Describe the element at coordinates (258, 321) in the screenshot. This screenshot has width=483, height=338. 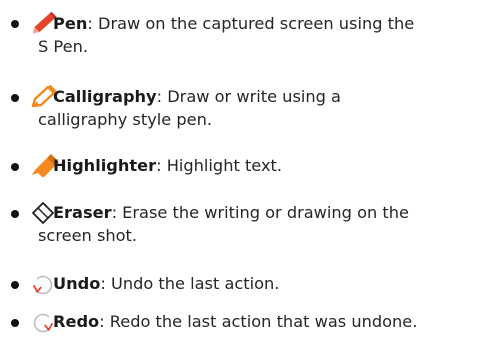
I see `item-description: : Redo the last action that was undone.` at that location.